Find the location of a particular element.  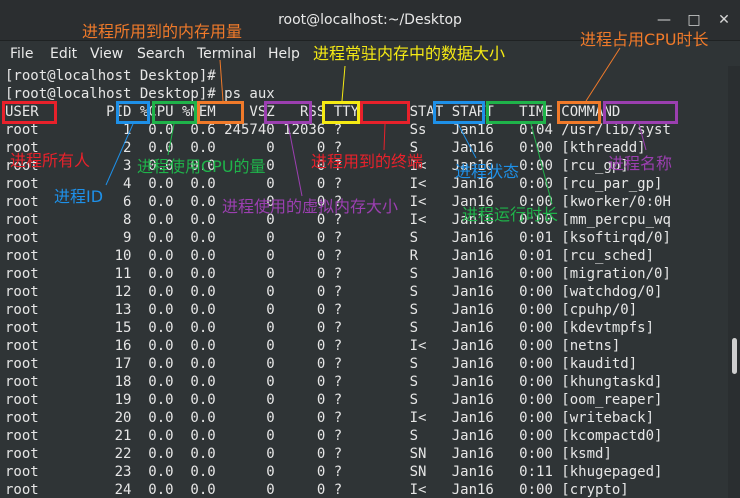

tty-column-box is located at coordinates (385, 112).